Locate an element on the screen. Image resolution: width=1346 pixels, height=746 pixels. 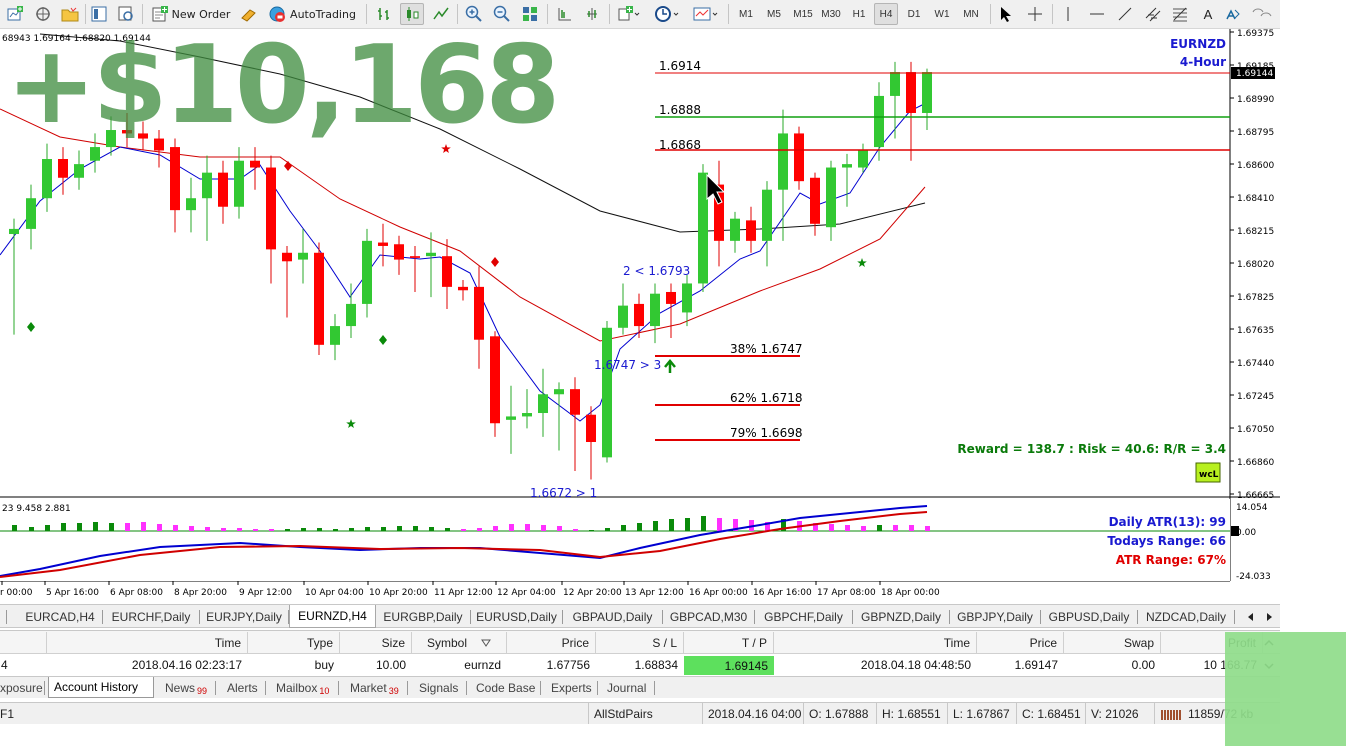
tab-signals: Signals is located at coordinates (438, 687).